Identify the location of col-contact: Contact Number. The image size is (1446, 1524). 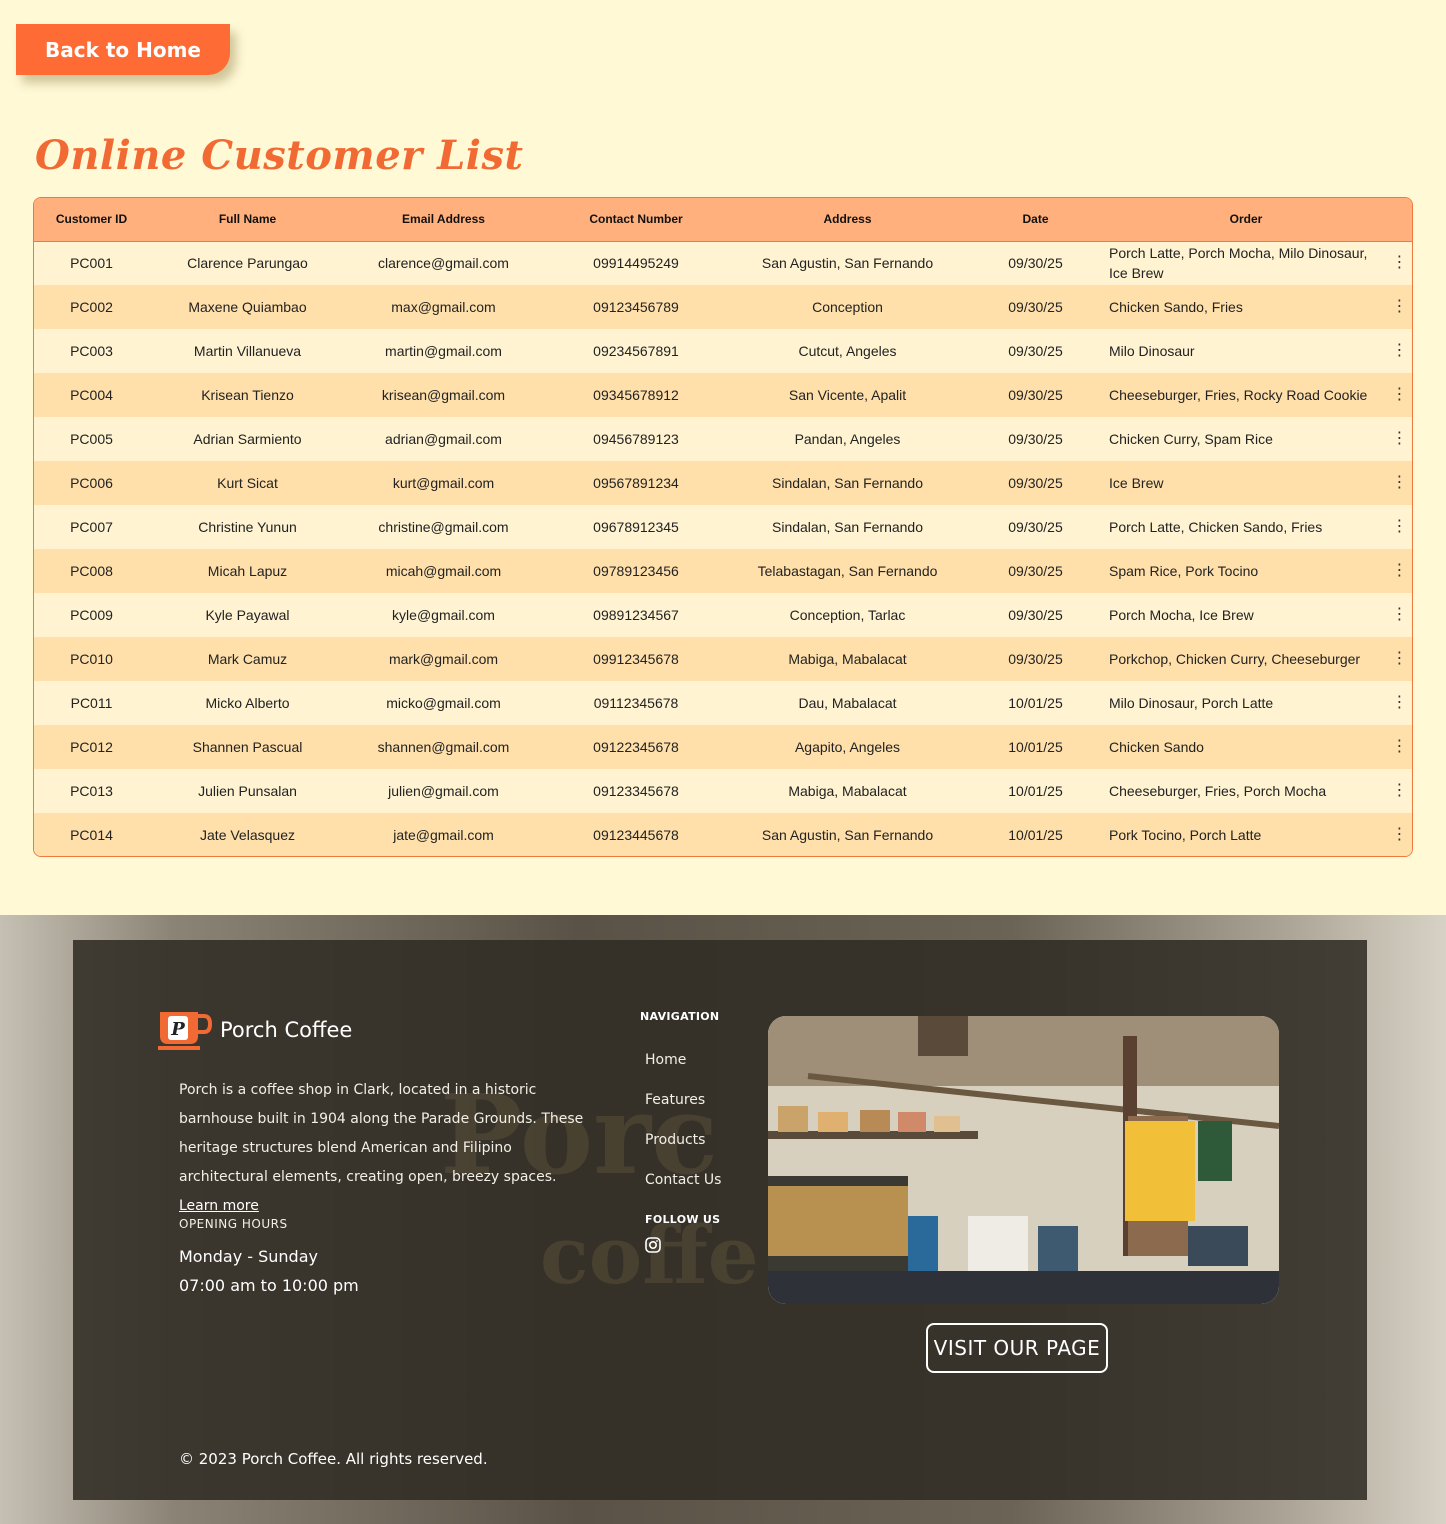
(636, 220).